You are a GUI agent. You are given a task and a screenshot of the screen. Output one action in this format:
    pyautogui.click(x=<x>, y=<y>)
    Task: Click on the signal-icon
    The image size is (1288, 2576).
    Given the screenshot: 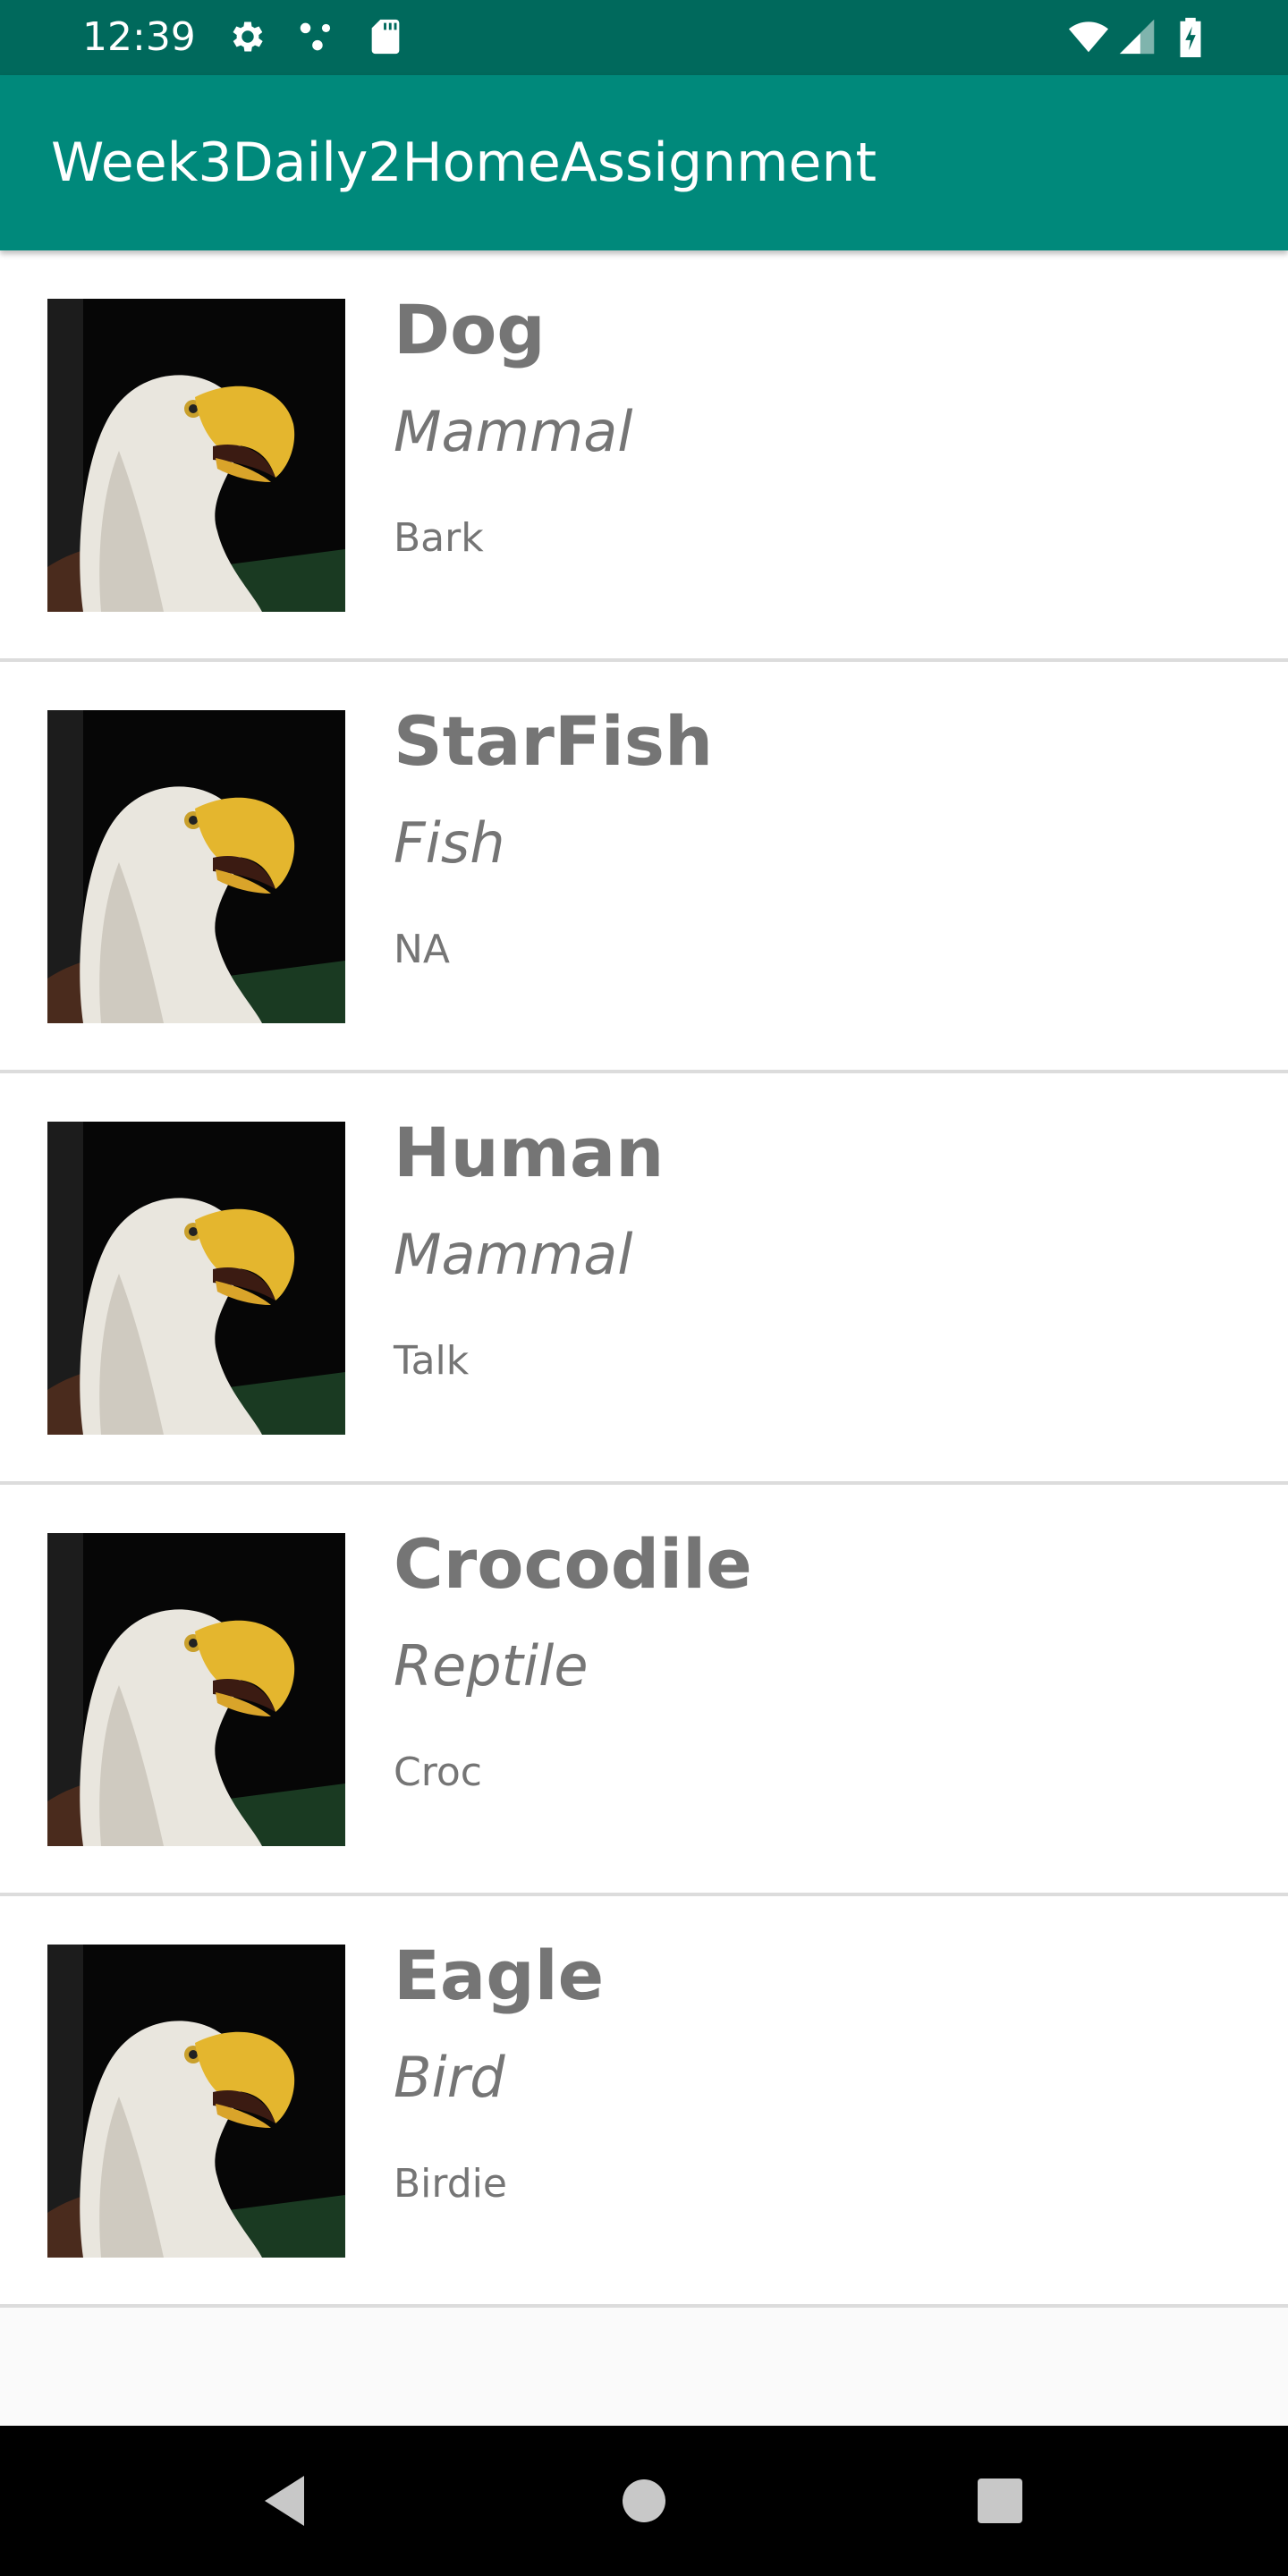 What is the action you would take?
    pyautogui.click(x=1137, y=37)
    